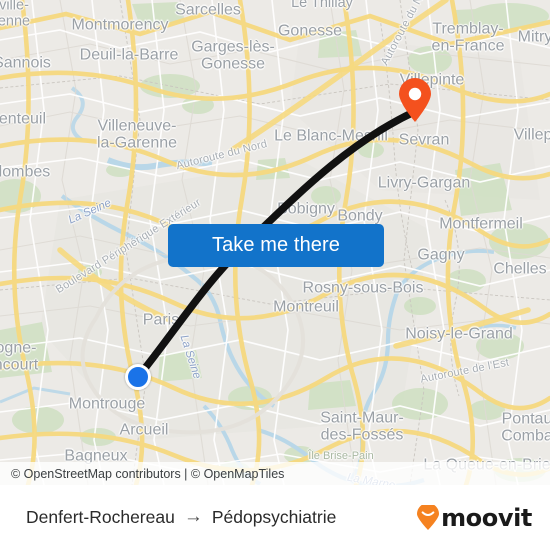  What do you see at coordinates (193, 516) in the screenshot?
I see `arrow-right-icon: →` at bounding box center [193, 516].